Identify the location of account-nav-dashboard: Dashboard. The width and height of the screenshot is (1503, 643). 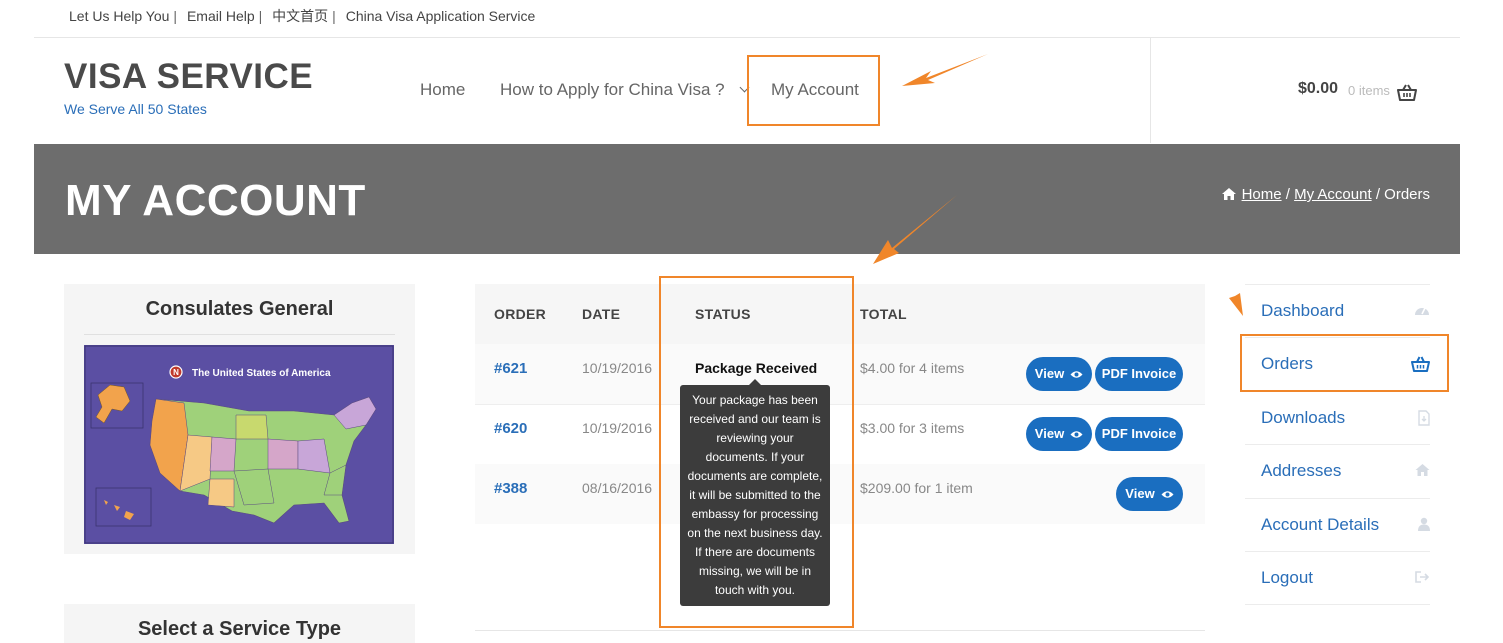
(1337, 310).